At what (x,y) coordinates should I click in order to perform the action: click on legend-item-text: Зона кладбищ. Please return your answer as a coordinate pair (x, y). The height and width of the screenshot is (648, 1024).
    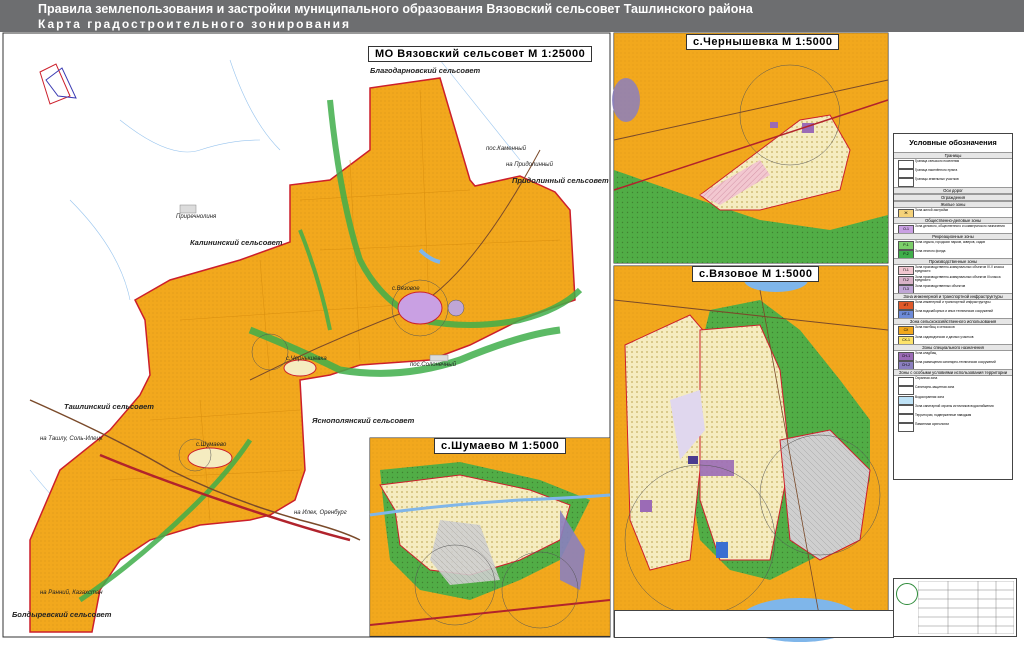
    Looking at the image, I should click on (926, 352).